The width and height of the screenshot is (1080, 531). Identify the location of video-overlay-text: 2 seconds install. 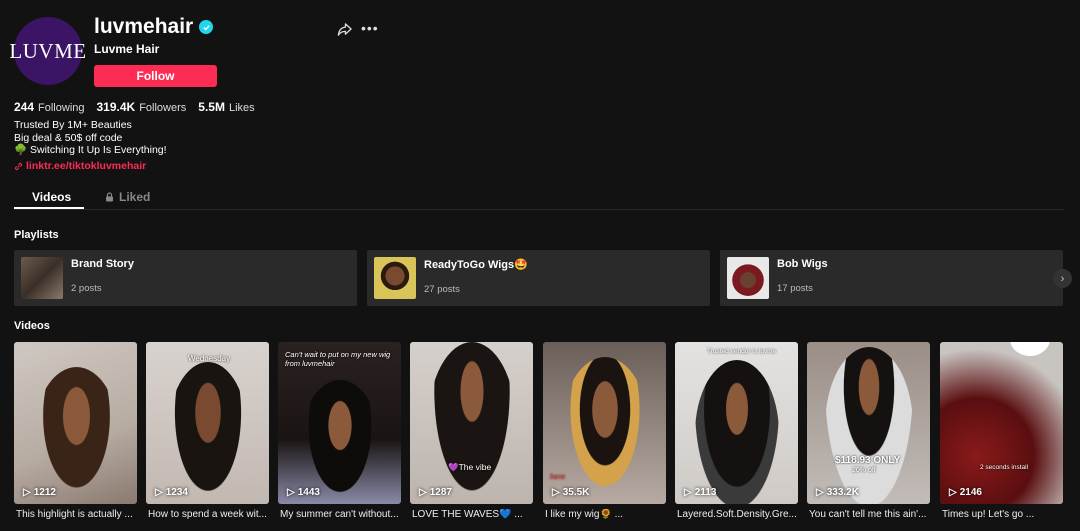
(1004, 467).